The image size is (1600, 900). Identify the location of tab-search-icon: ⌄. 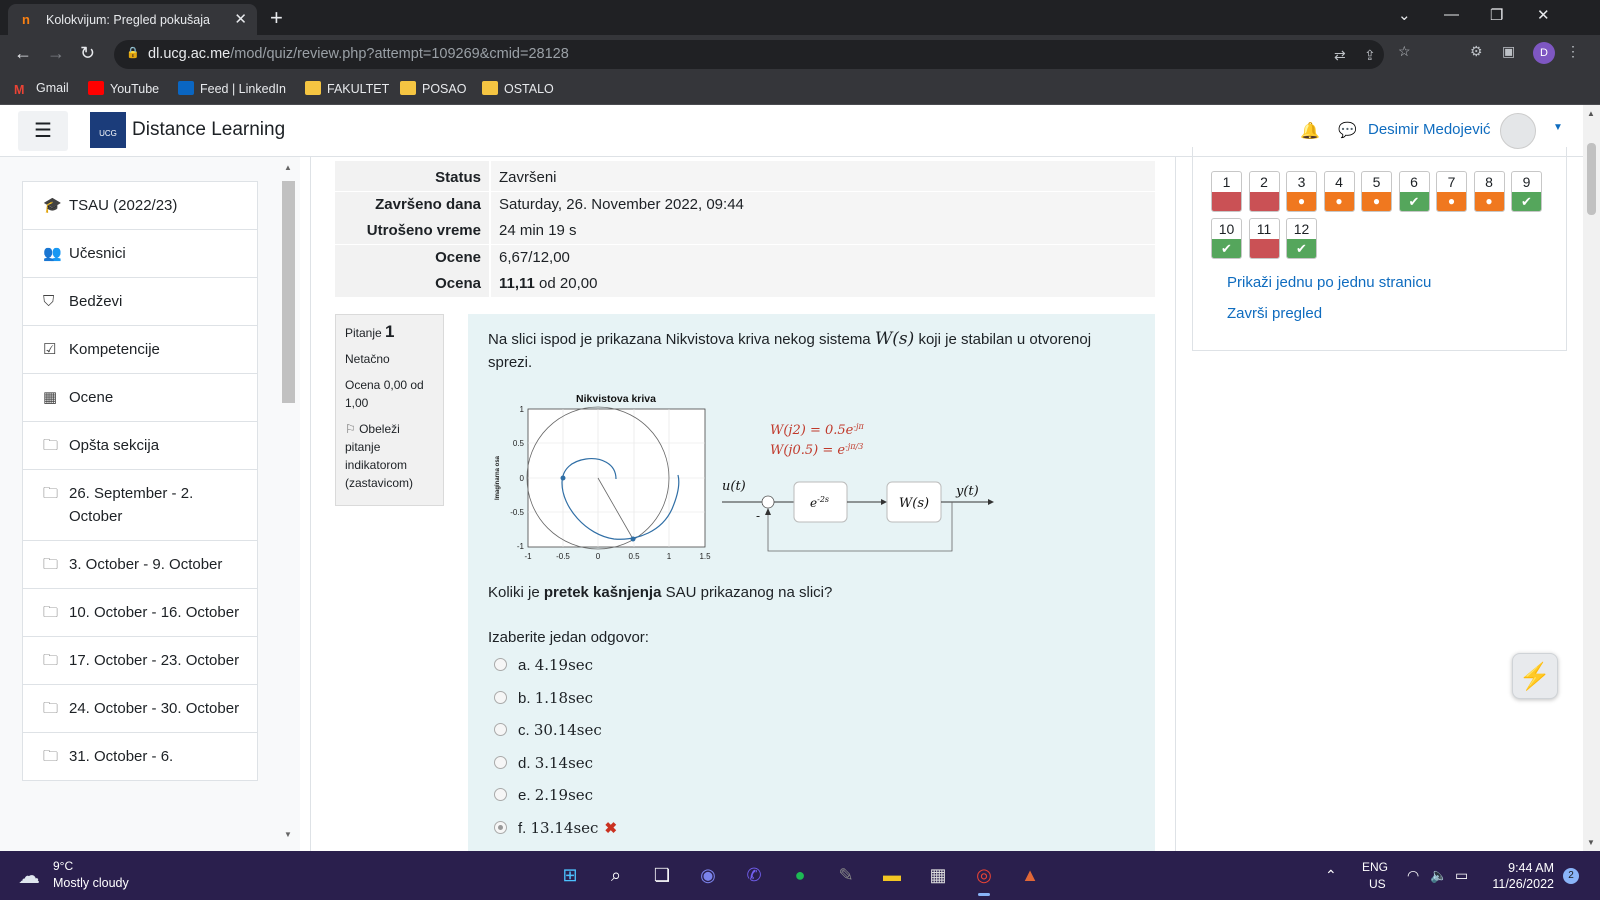
(1404, 15).